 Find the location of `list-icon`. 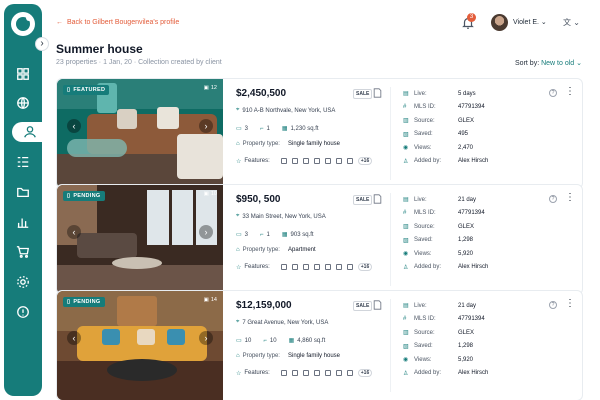

list-icon is located at coordinates (23, 162).